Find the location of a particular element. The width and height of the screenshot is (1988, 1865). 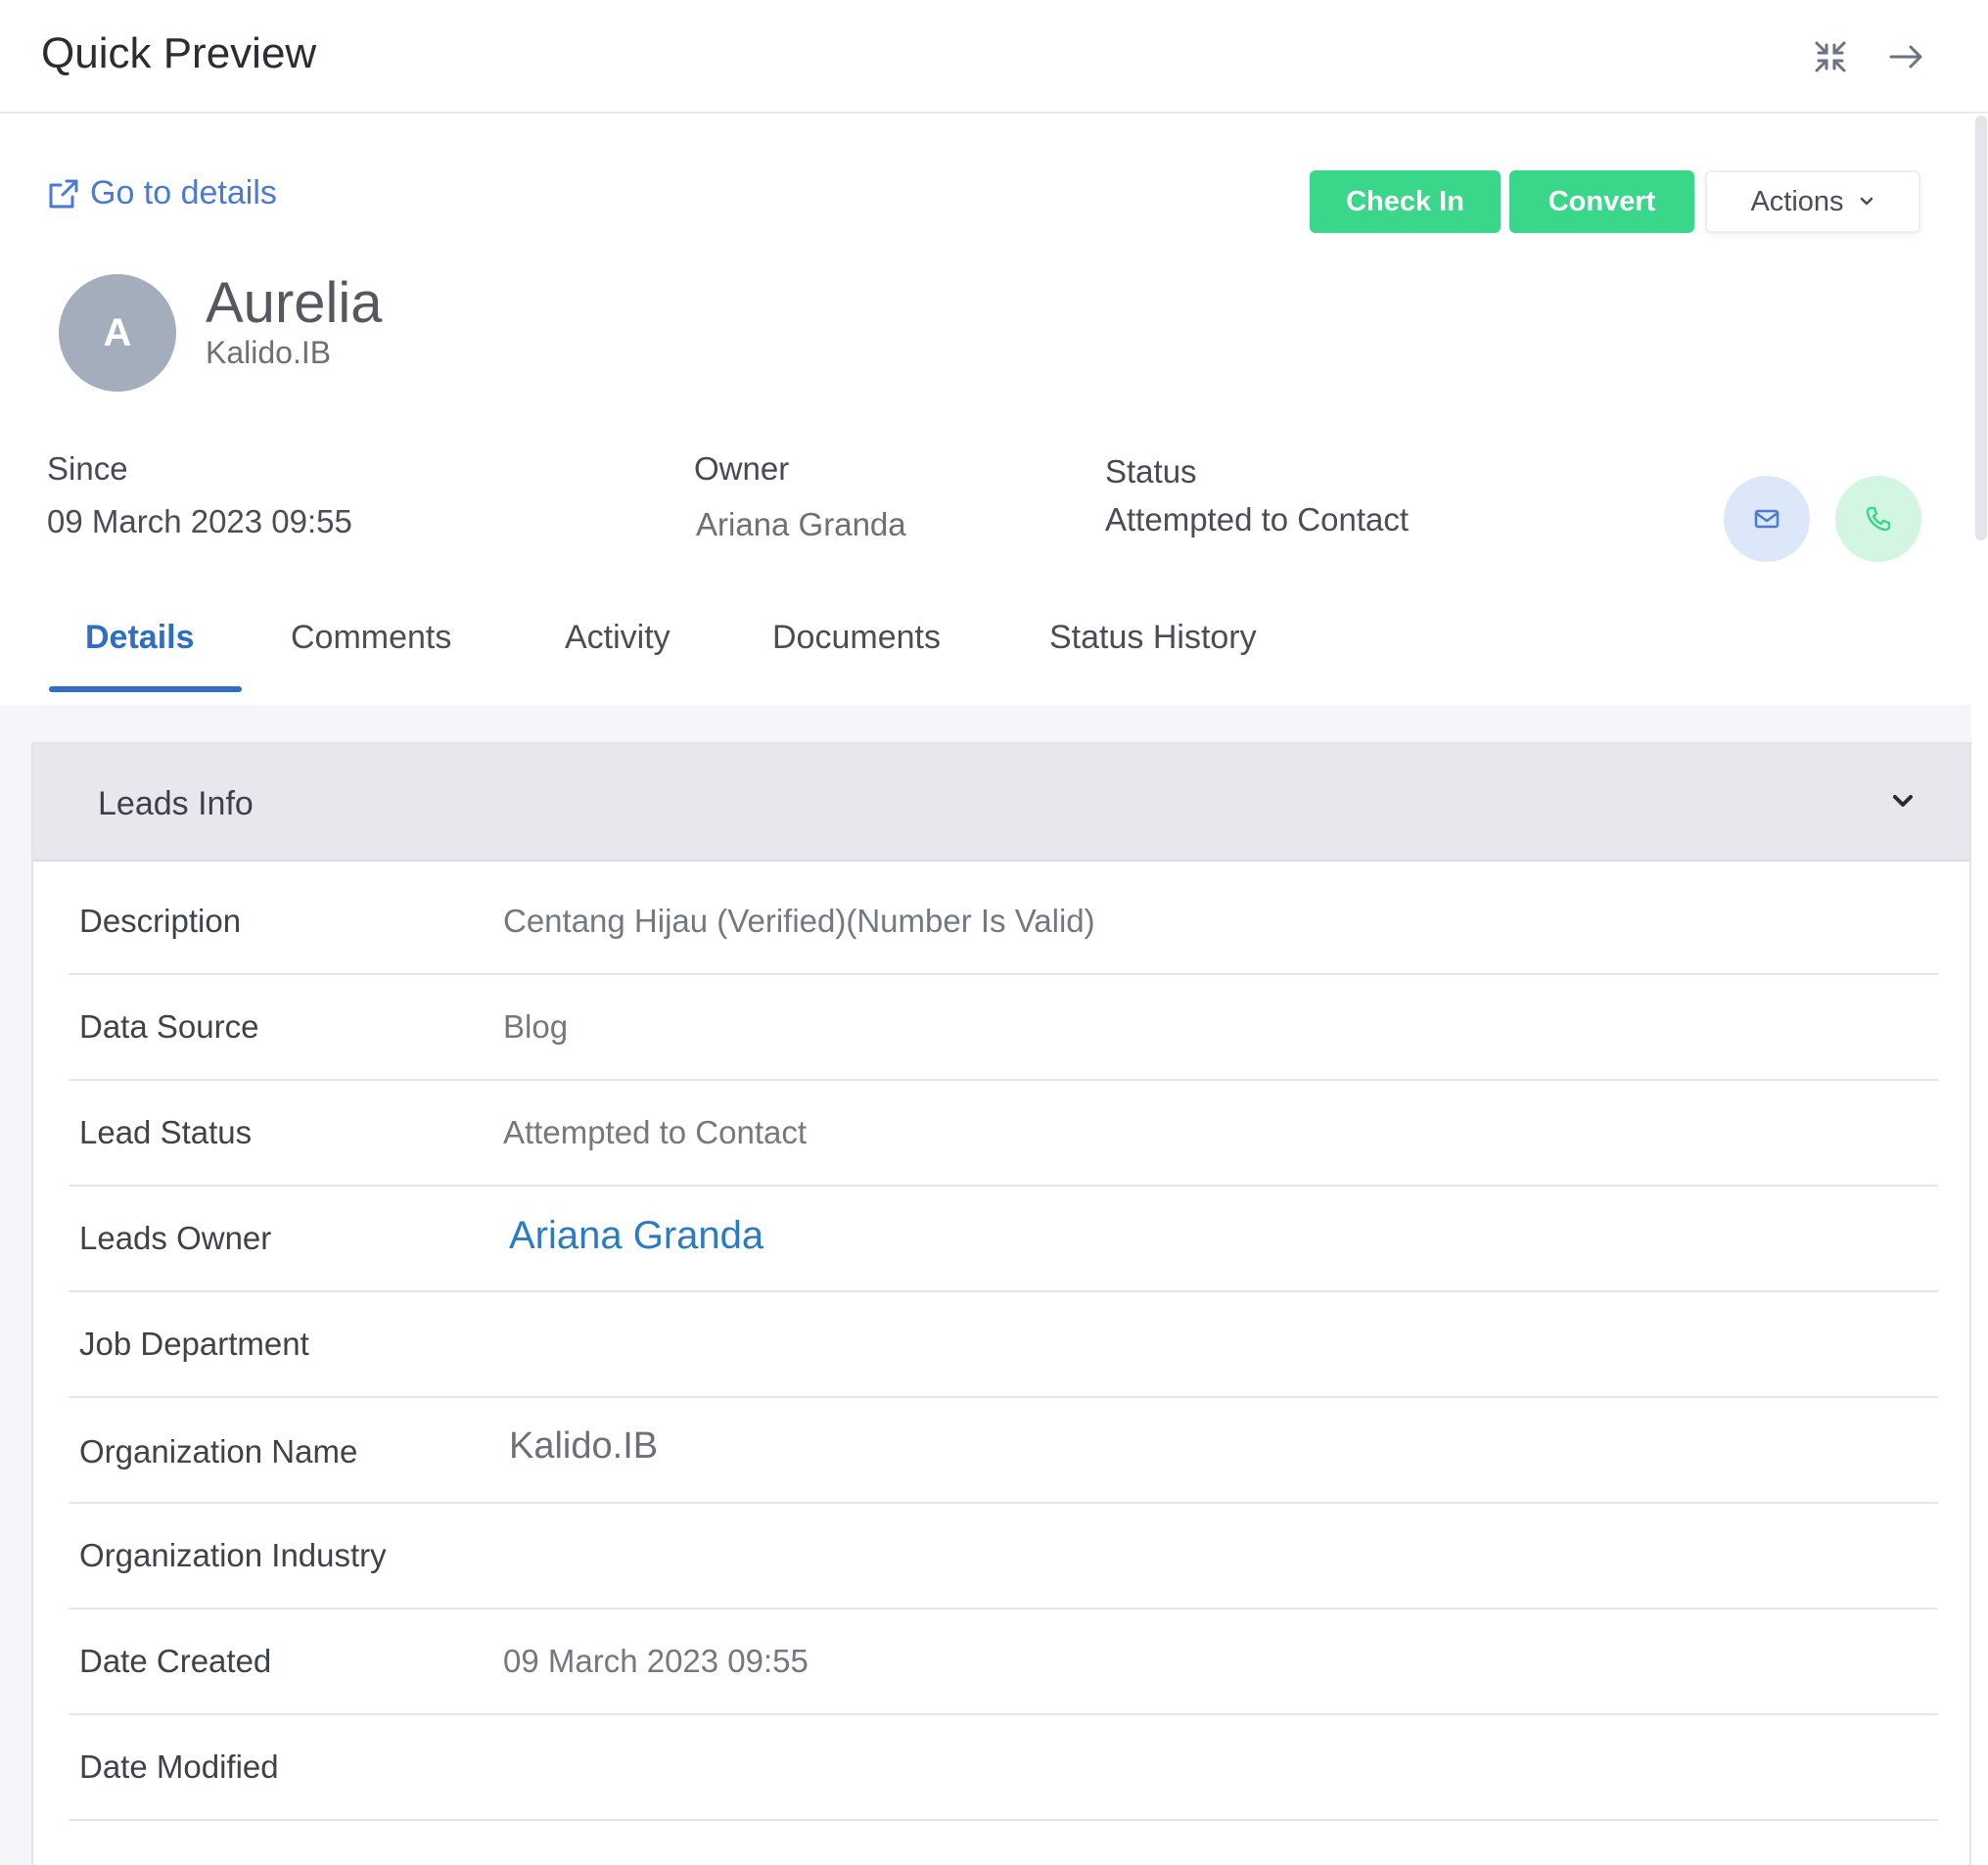

tab-documents: Documents is located at coordinates (856, 644).